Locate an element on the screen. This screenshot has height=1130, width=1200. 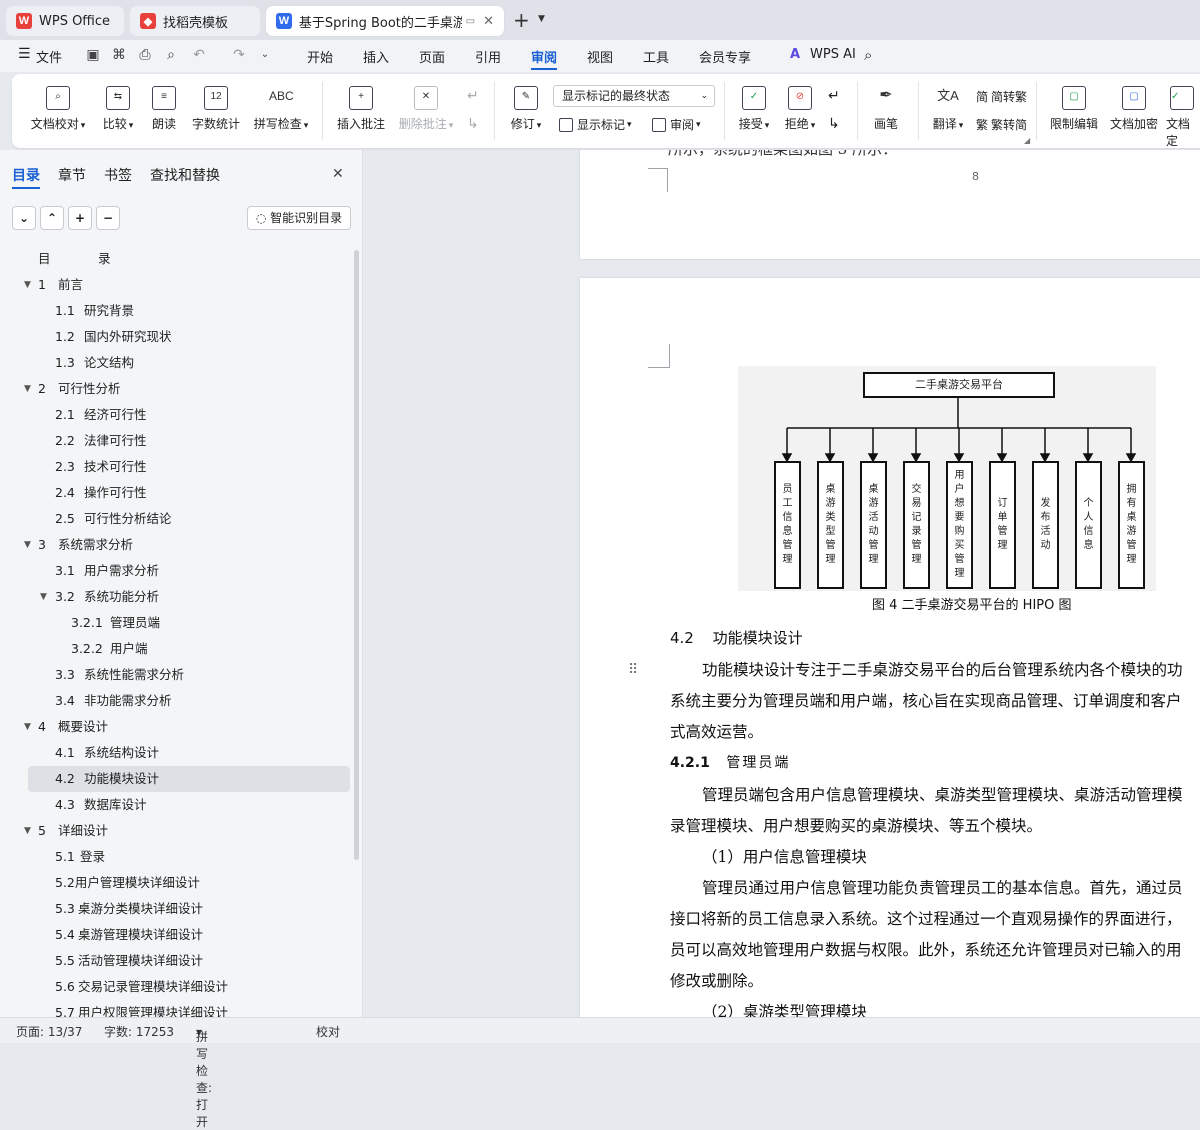
accept-button: ✓ 接受 ▾ is located at coordinates (754, 109).